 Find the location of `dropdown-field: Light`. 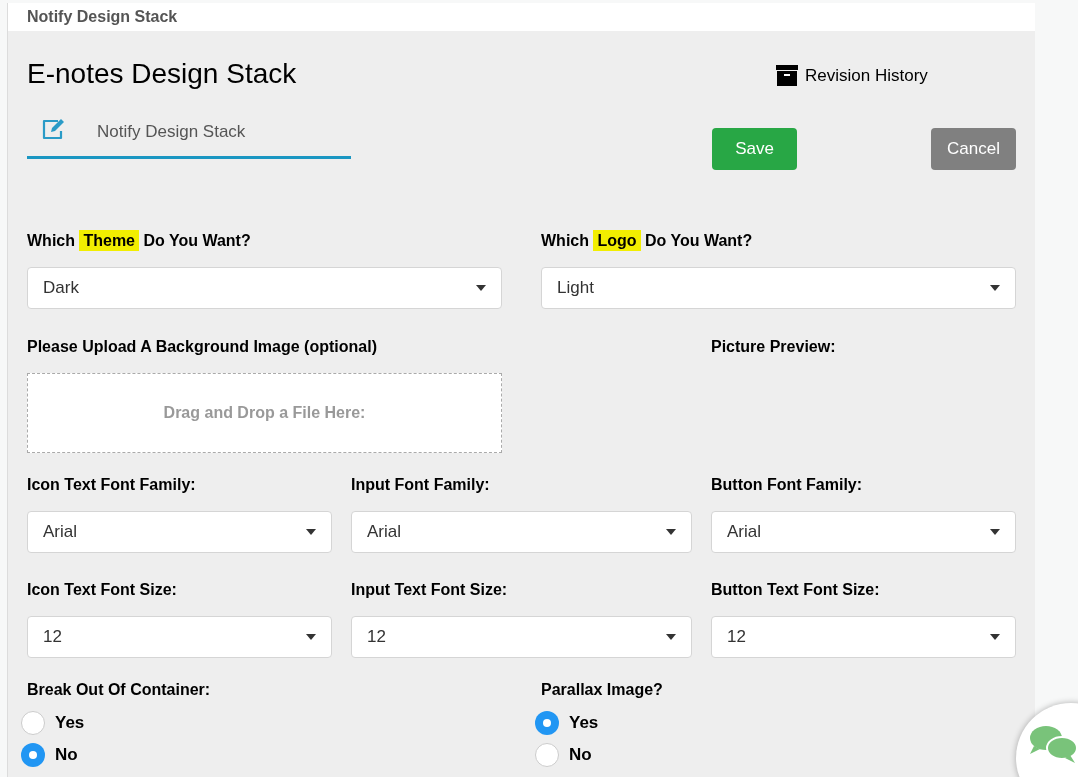

dropdown-field: Light is located at coordinates (778, 288).